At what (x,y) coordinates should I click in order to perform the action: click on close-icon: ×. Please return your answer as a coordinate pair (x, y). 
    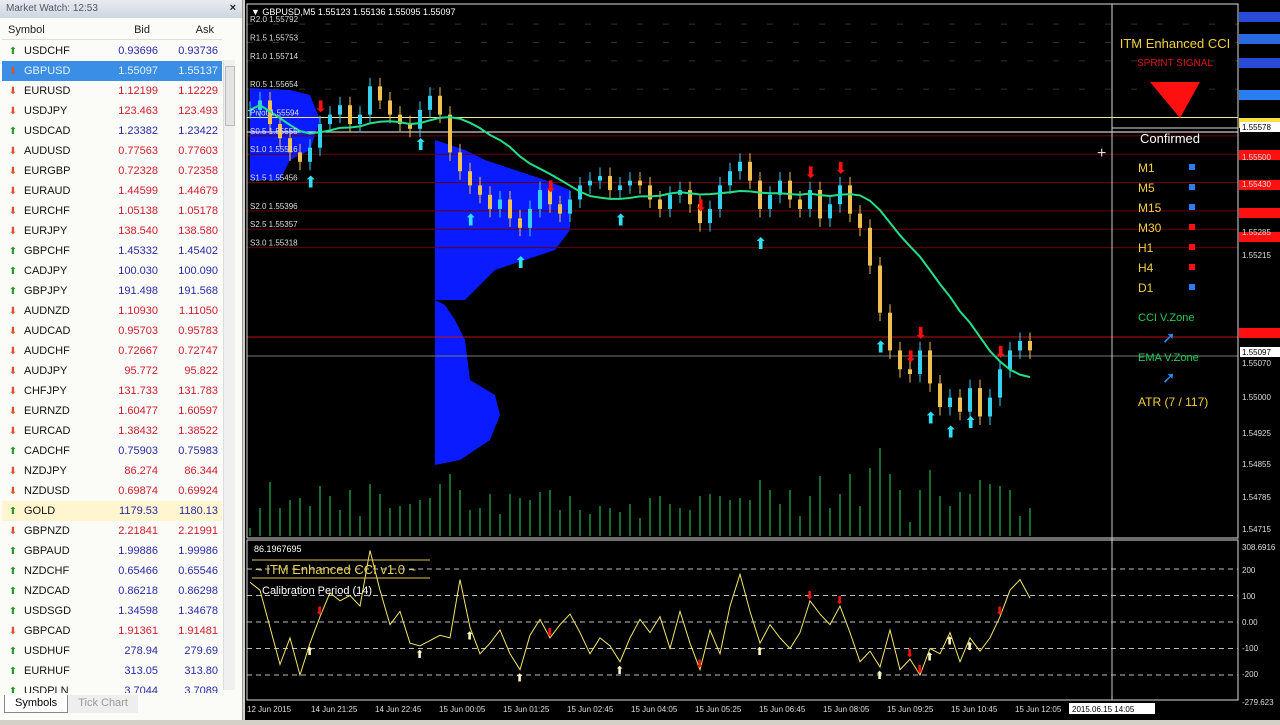
    Looking at the image, I should click on (233, 8).